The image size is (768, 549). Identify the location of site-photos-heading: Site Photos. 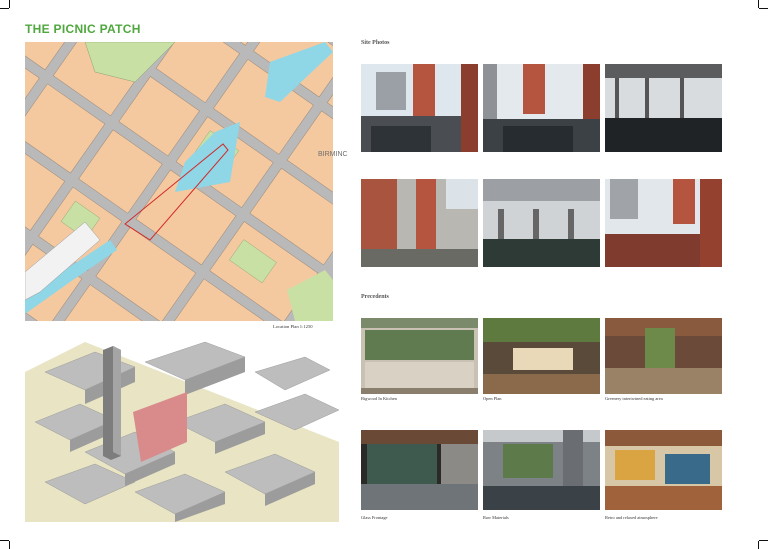
(375, 43).